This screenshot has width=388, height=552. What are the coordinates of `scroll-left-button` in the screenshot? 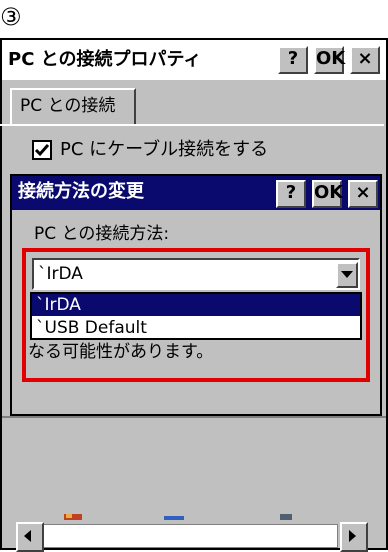 It's located at (30, 537).